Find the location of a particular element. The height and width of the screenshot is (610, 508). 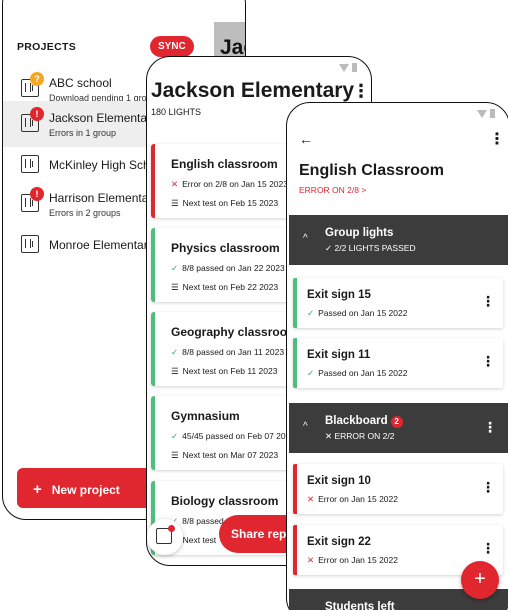

light-card: Exit sign 10 ✕ Error on Jan 15 2022 ⋮ is located at coordinates (398, 489).